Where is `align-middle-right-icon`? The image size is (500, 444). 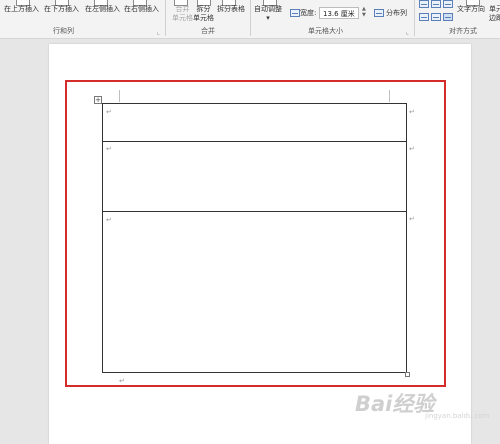
align-middle-right-icon is located at coordinates (448, 17).